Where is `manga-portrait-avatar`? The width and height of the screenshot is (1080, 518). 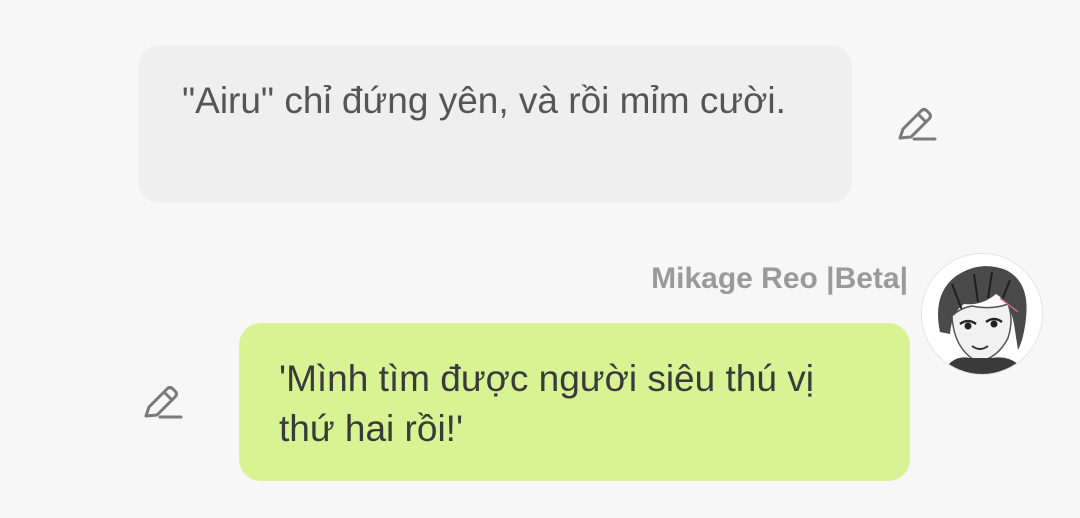
manga-portrait-avatar is located at coordinates (982, 314).